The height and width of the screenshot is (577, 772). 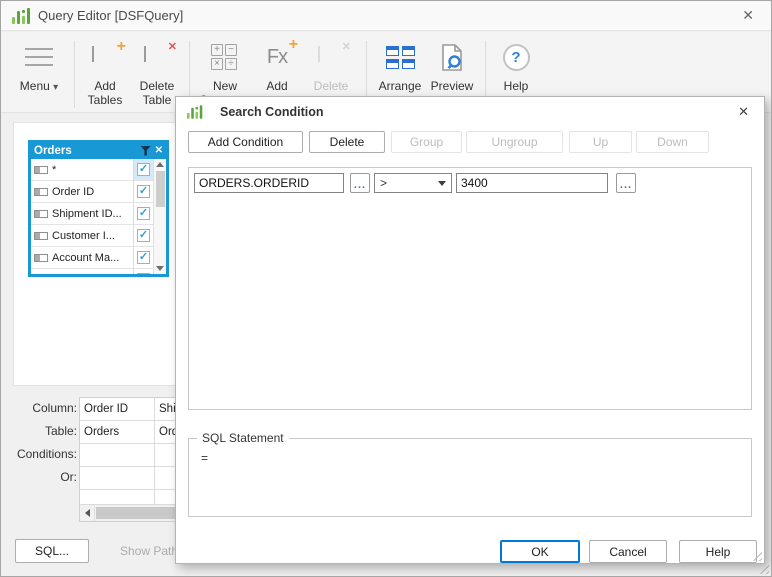 What do you see at coordinates (157, 100) in the screenshot?
I see `delete-table-label2: Table` at bounding box center [157, 100].